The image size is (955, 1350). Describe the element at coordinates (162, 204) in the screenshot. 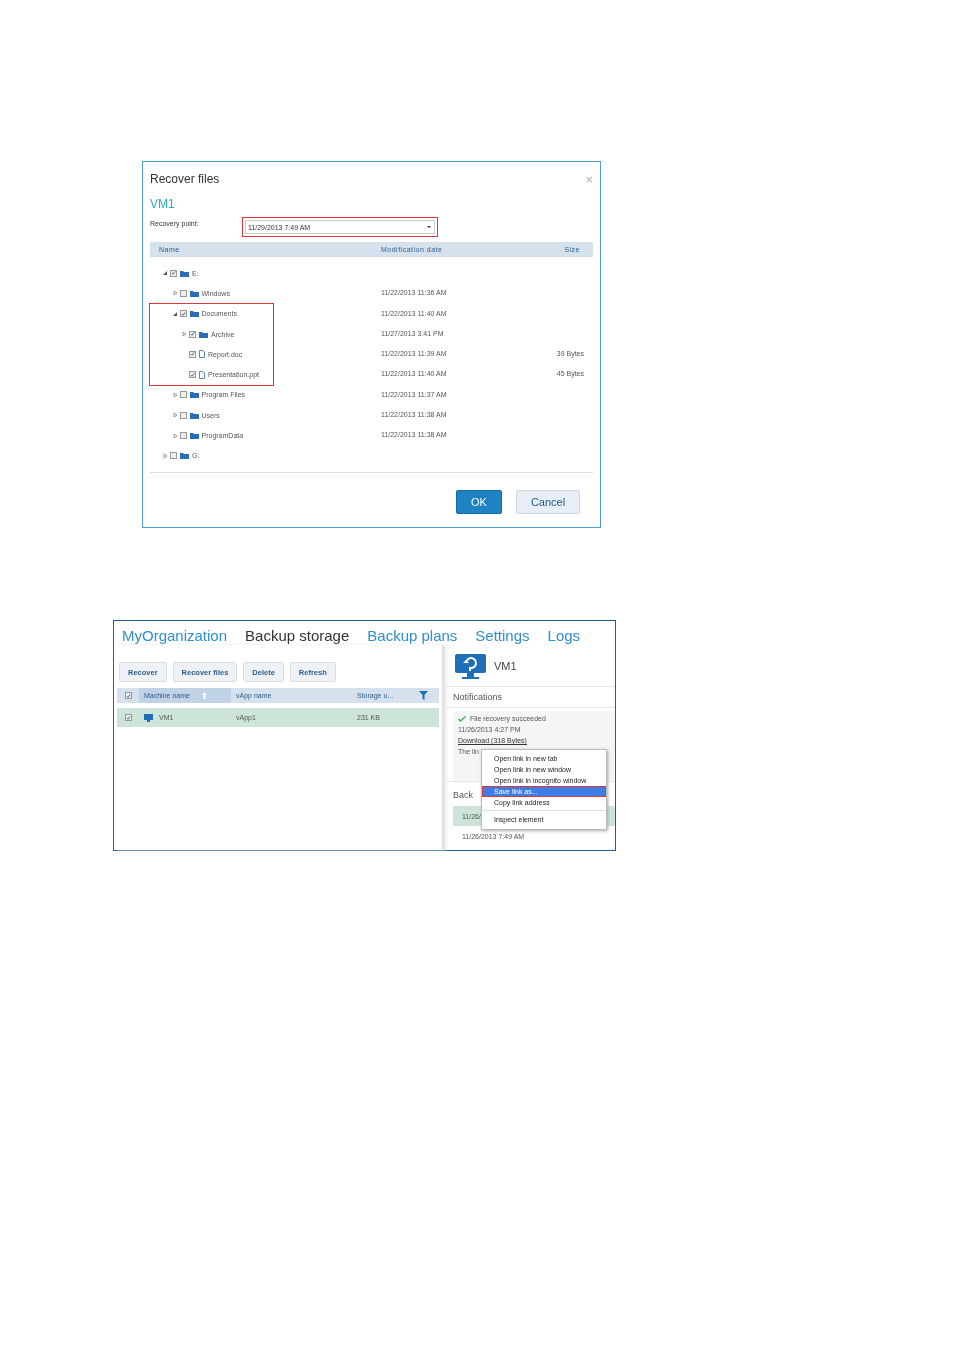

I see `machine-name: VM1` at that location.